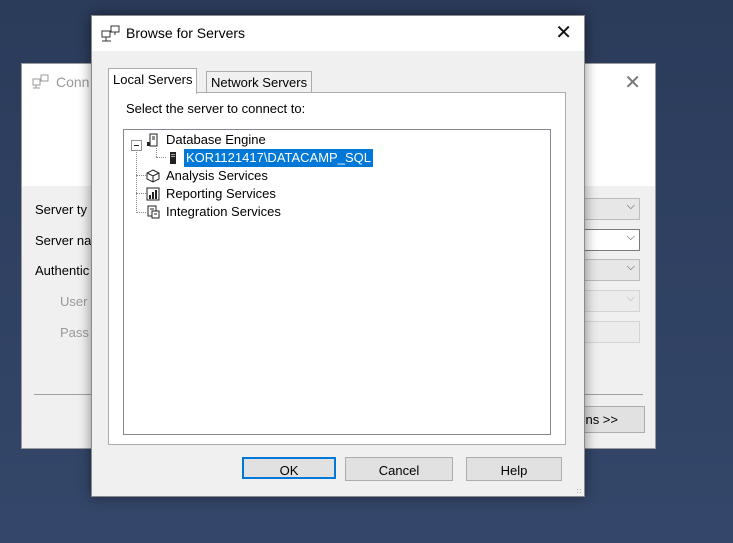 The image size is (733, 543). What do you see at coordinates (62, 270) in the screenshot?
I see `authentication-label: Authentic` at bounding box center [62, 270].